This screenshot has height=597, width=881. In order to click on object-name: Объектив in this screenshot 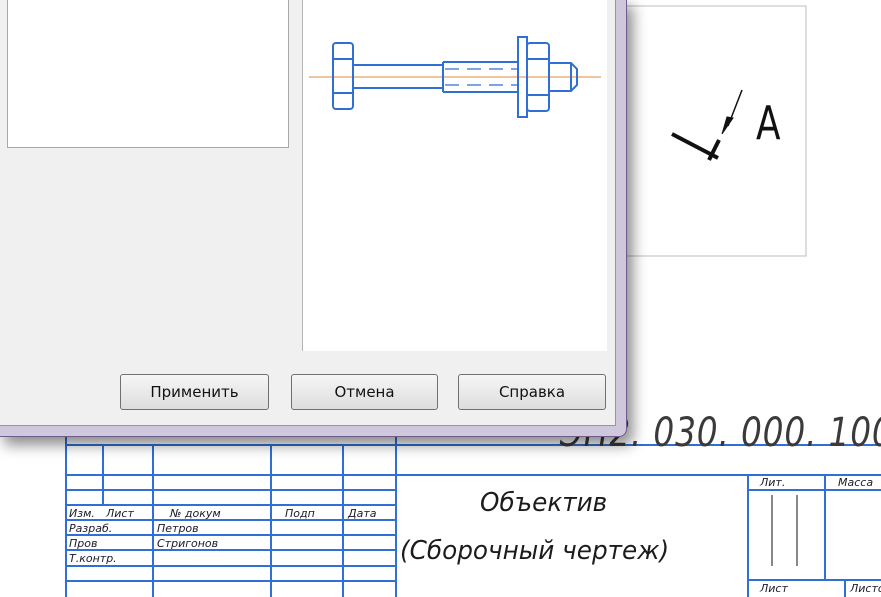, I will do `click(544, 503)`.